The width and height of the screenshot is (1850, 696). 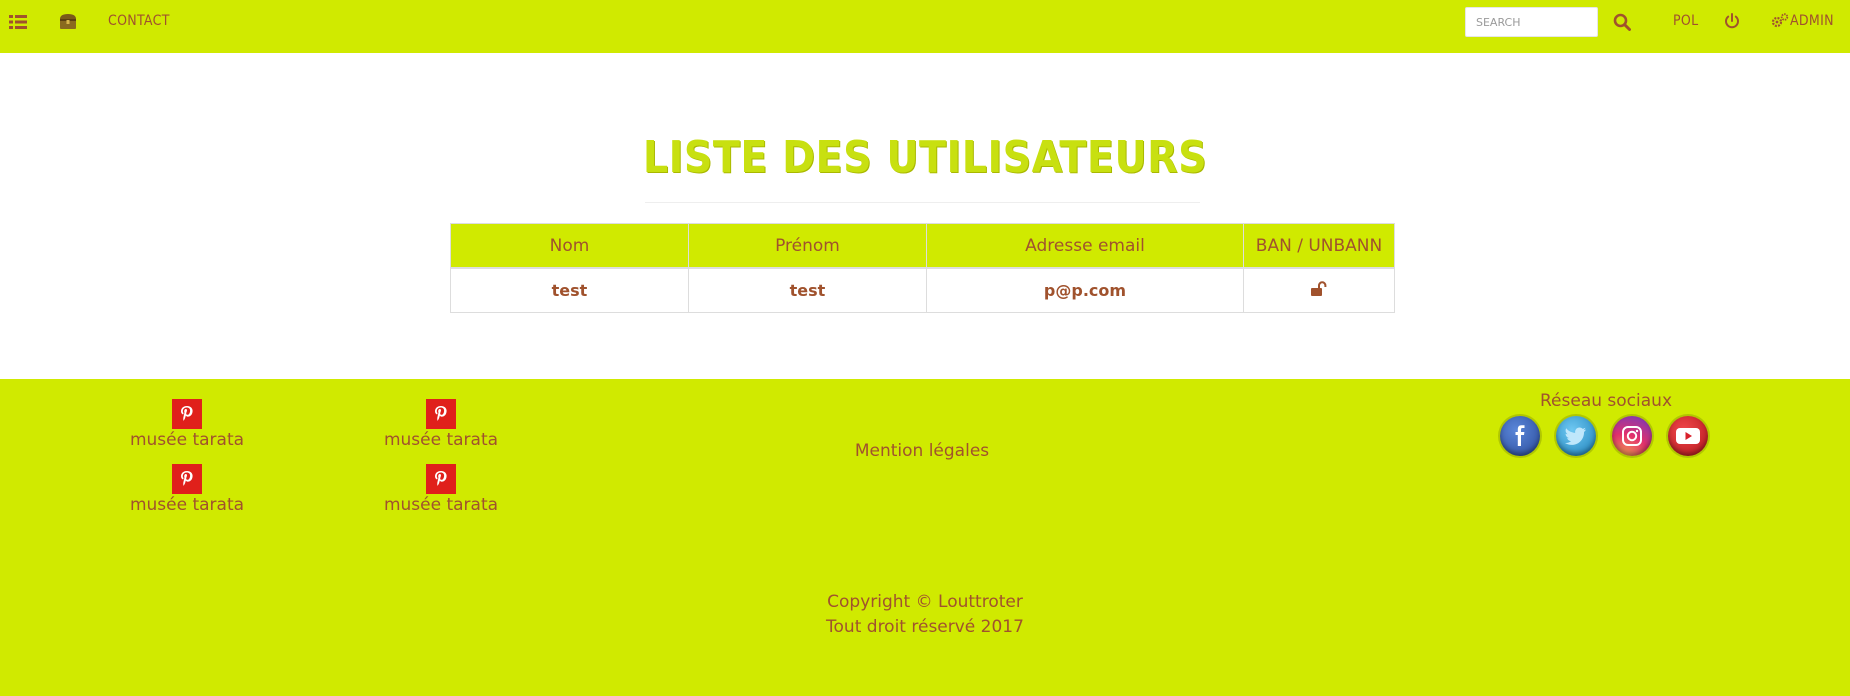 I want to click on cell-ban-action, so click(x=1319, y=290).